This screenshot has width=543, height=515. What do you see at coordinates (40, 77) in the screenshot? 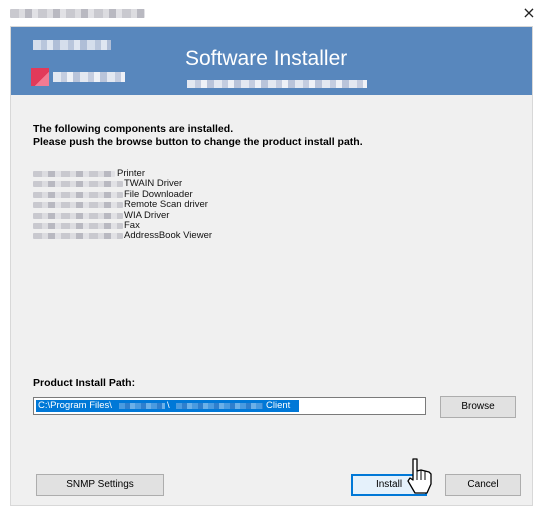
I see `company-logo-icon` at bounding box center [40, 77].